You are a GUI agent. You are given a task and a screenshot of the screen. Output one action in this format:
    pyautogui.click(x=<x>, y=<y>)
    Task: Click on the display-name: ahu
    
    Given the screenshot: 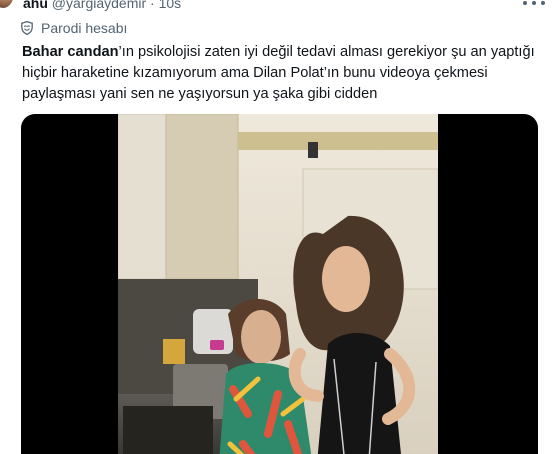 What is the action you would take?
    pyautogui.click(x=35, y=5)
    